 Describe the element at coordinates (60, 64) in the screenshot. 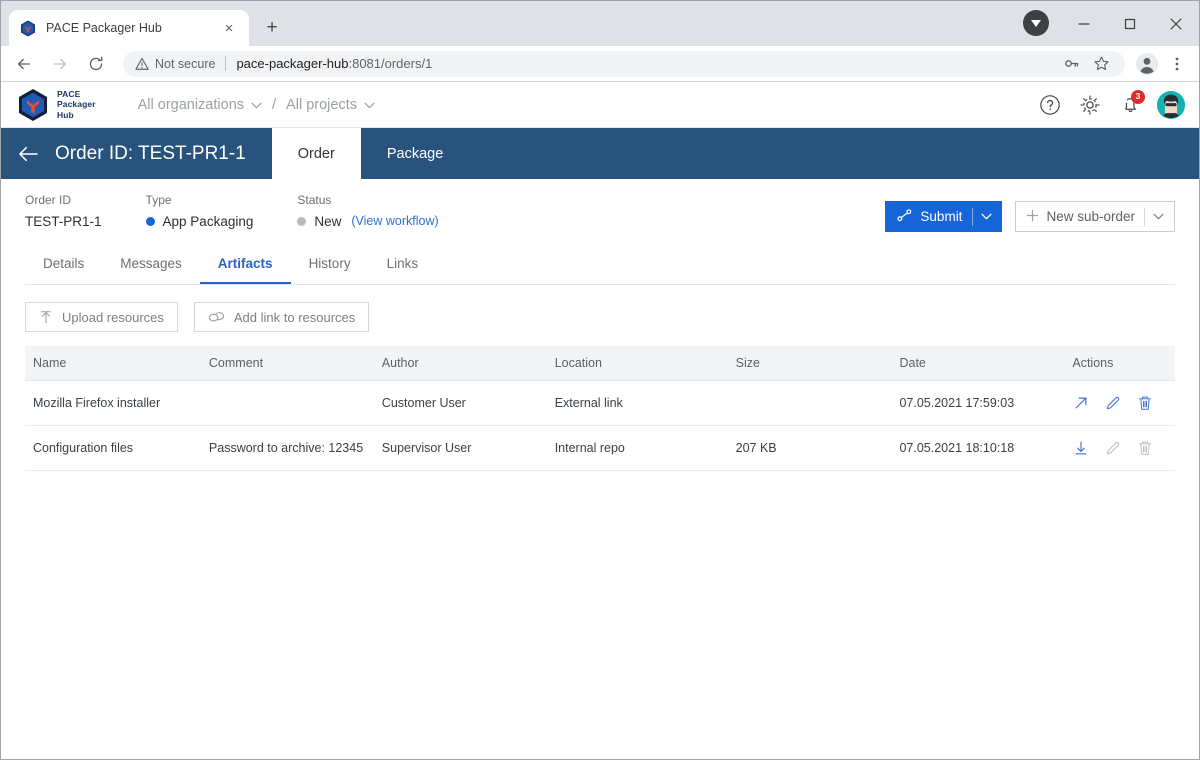

I see `forward-button-icon` at that location.